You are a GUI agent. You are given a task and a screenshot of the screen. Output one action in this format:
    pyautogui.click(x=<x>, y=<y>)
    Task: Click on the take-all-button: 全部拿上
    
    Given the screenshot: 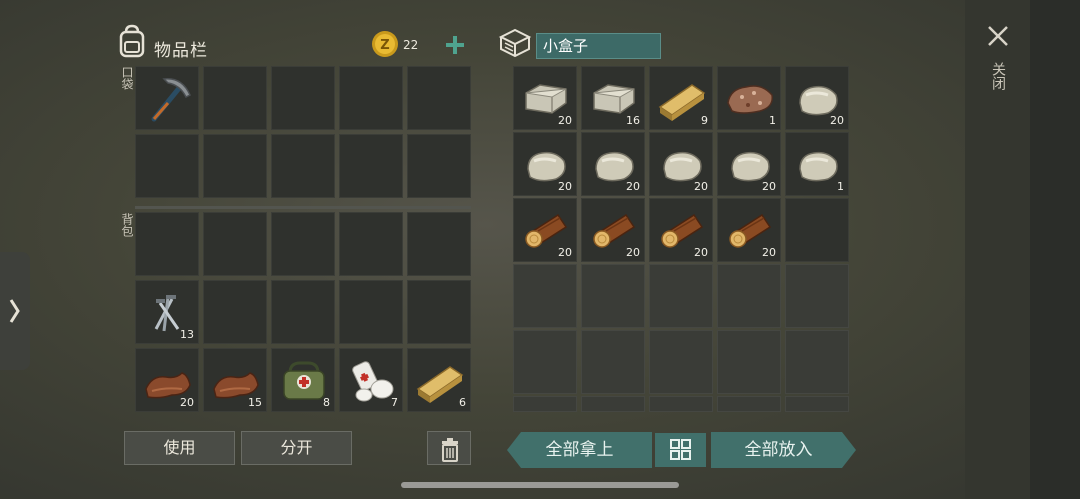 What is the action you would take?
    pyautogui.click(x=579, y=450)
    